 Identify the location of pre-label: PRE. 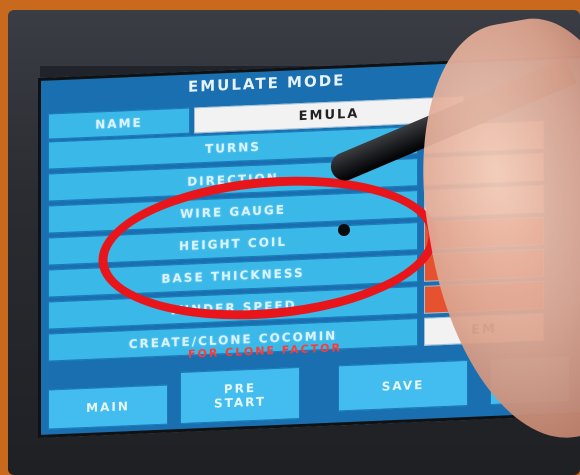
(240, 388).